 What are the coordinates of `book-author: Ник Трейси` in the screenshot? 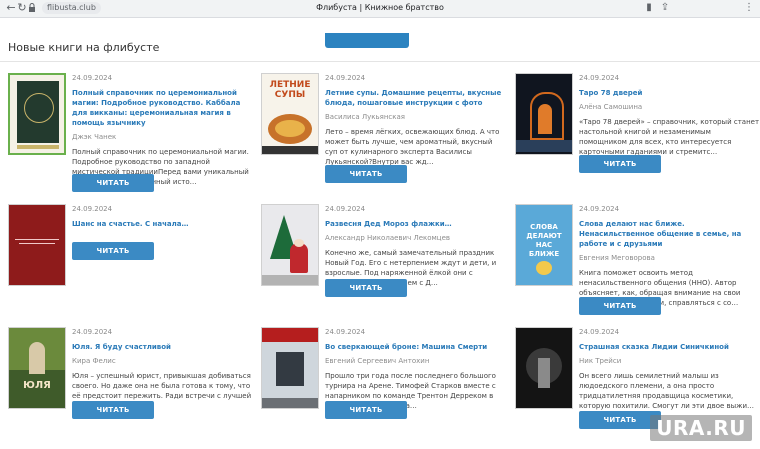 It's located at (669, 361).